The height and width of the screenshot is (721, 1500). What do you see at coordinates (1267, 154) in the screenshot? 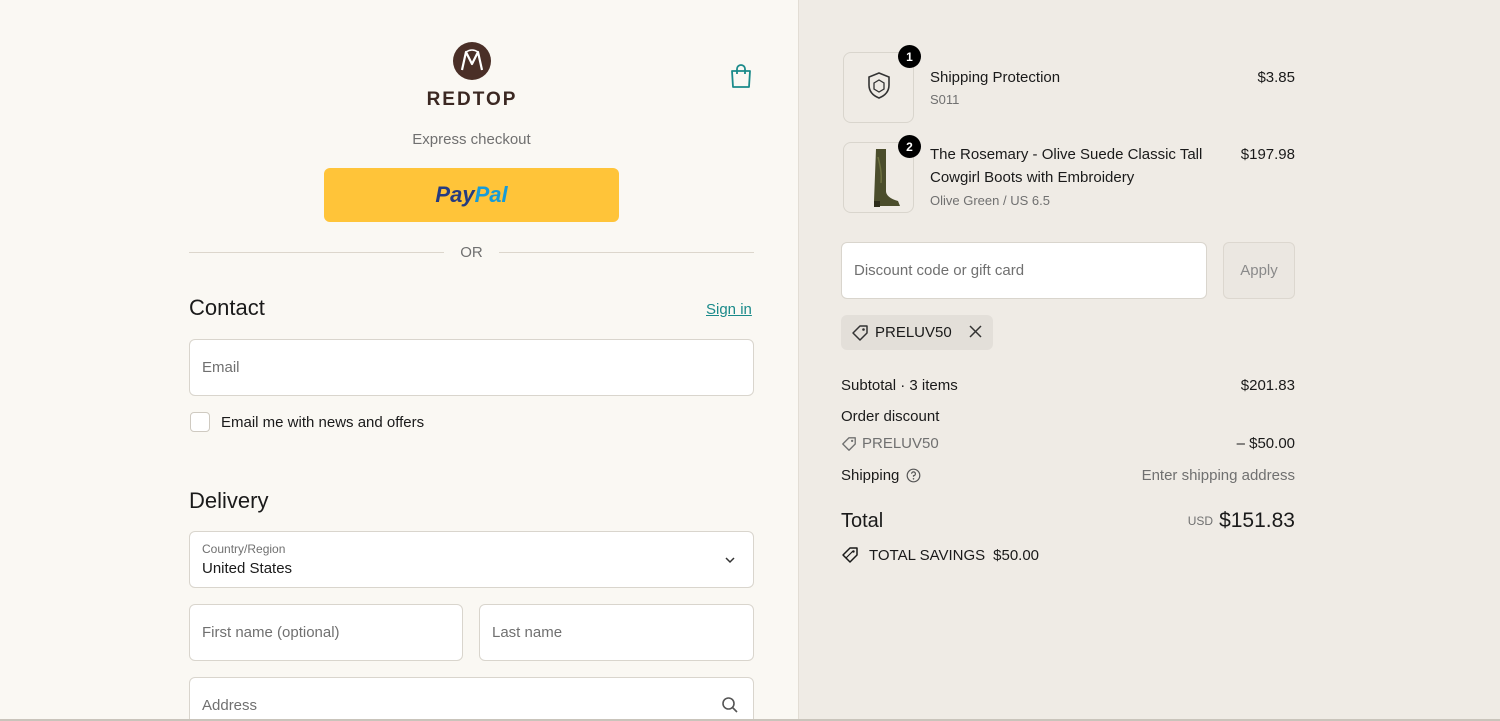
I see `item-price: $197.98` at bounding box center [1267, 154].